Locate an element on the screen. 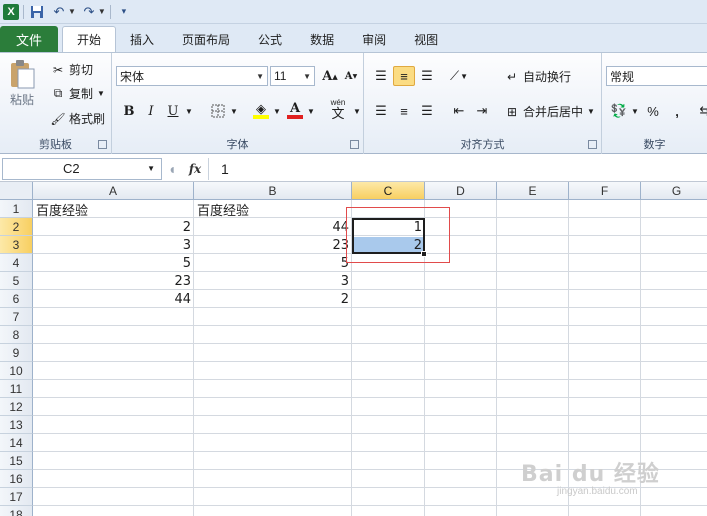  formula-input: 1 is located at coordinates (457, 168).